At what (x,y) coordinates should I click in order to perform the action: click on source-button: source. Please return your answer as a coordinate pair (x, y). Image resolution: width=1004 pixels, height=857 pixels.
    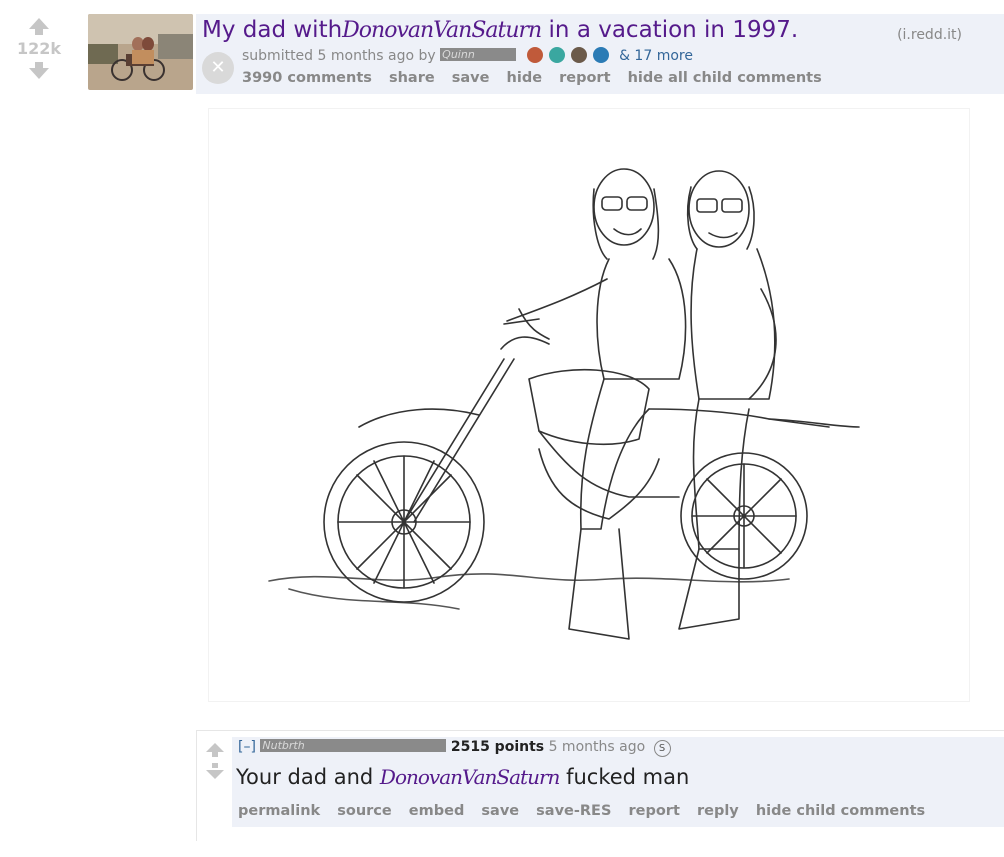
    Looking at the image, I should click on (364, 811).